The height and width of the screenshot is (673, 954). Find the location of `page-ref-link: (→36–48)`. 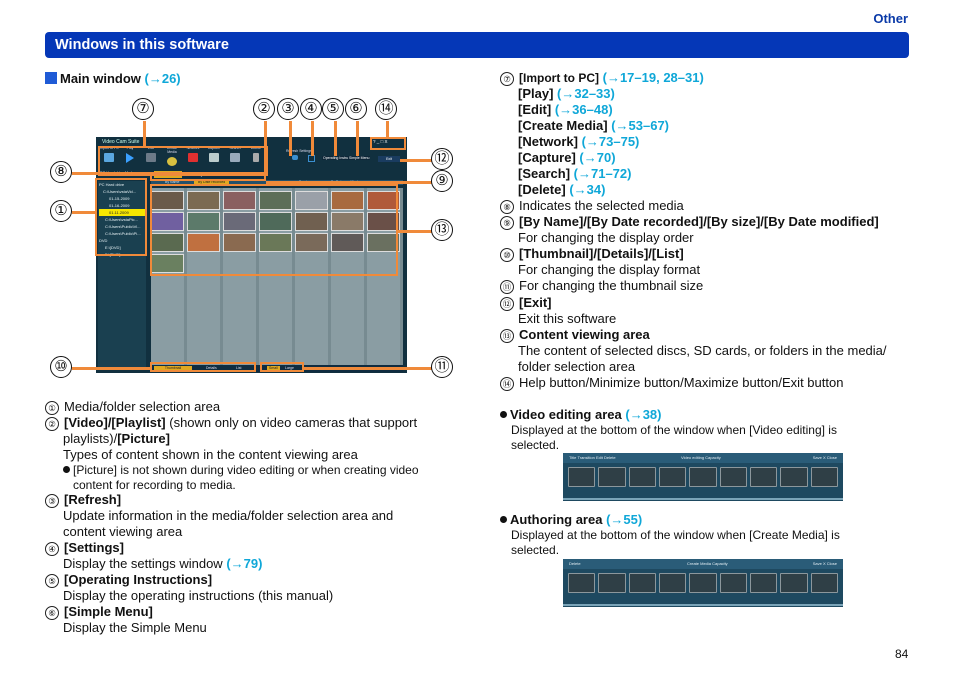

page-ref-link: (→36–48) is located at coordinates (584, 109).